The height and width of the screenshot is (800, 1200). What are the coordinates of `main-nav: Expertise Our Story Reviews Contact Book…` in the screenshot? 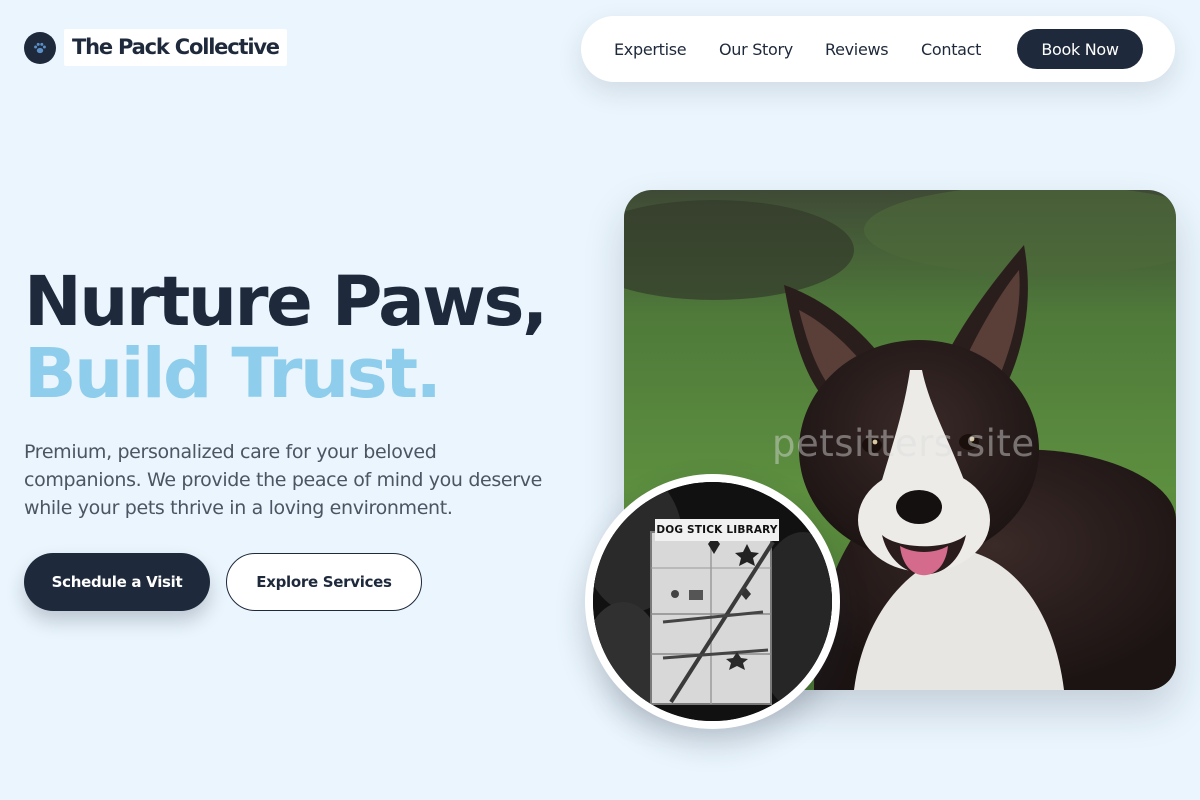 It's located at (878, 49).